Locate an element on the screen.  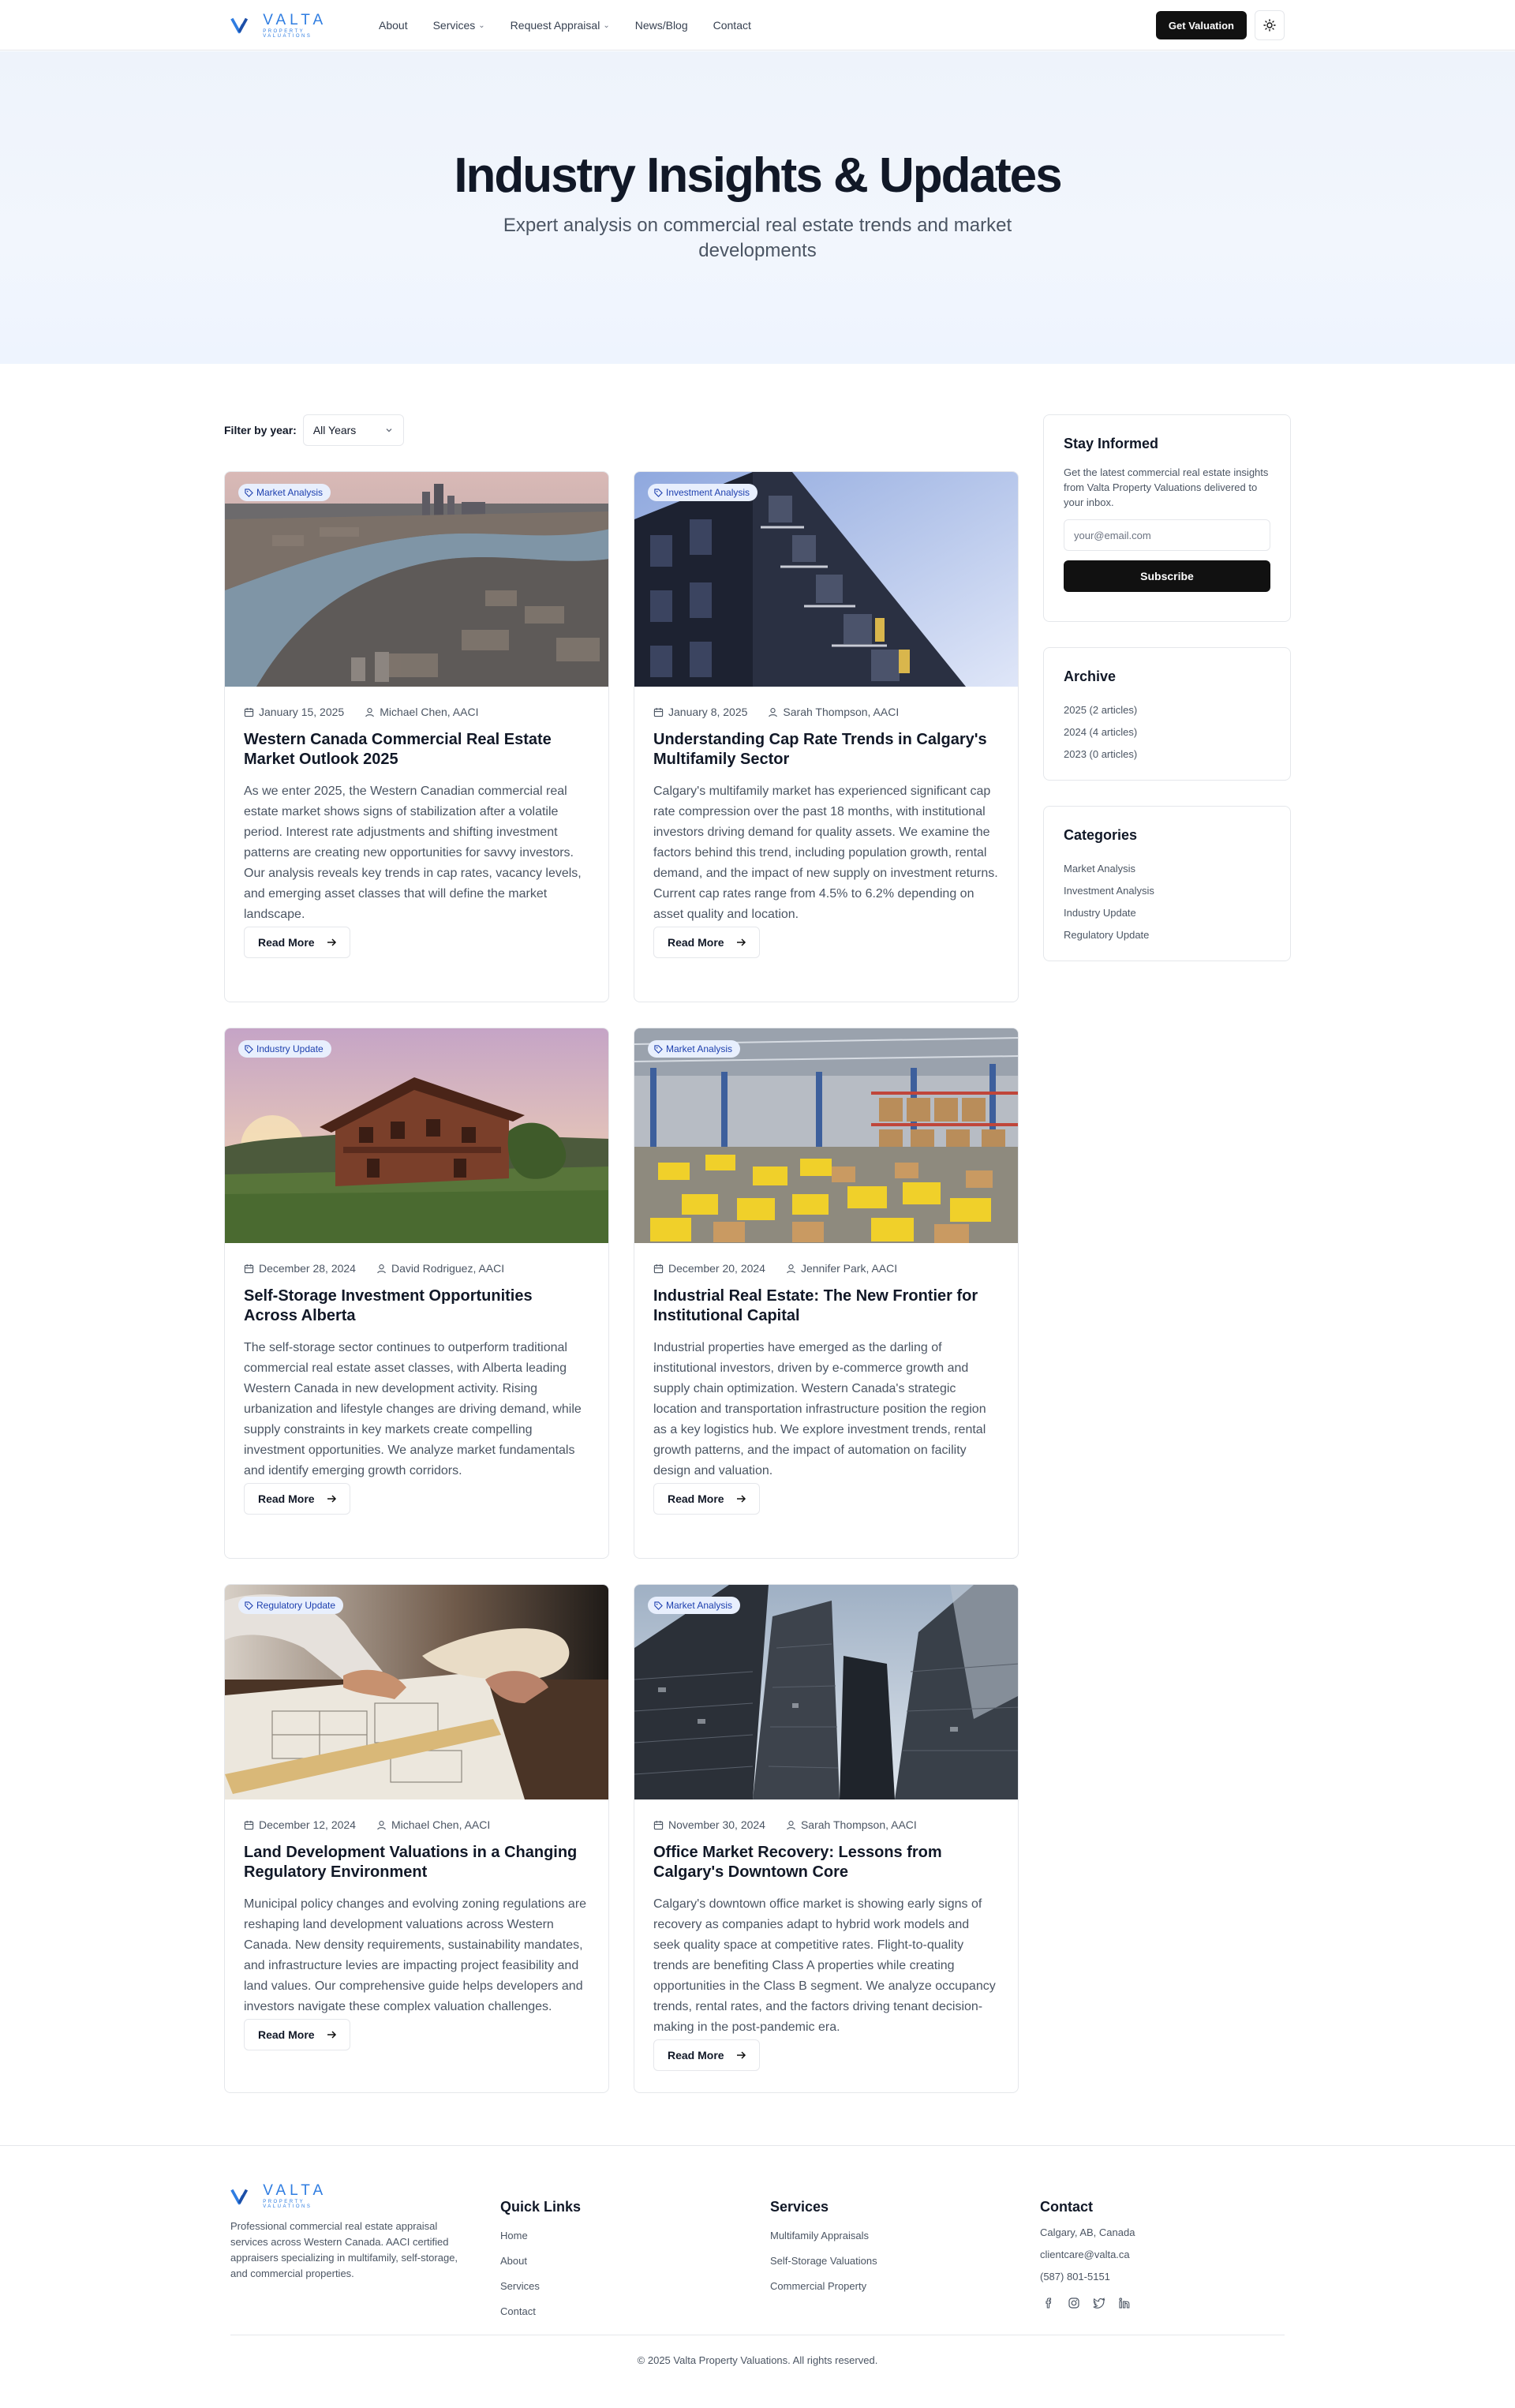
filter-label: Filter by year: is located at coordinates (260, 430).